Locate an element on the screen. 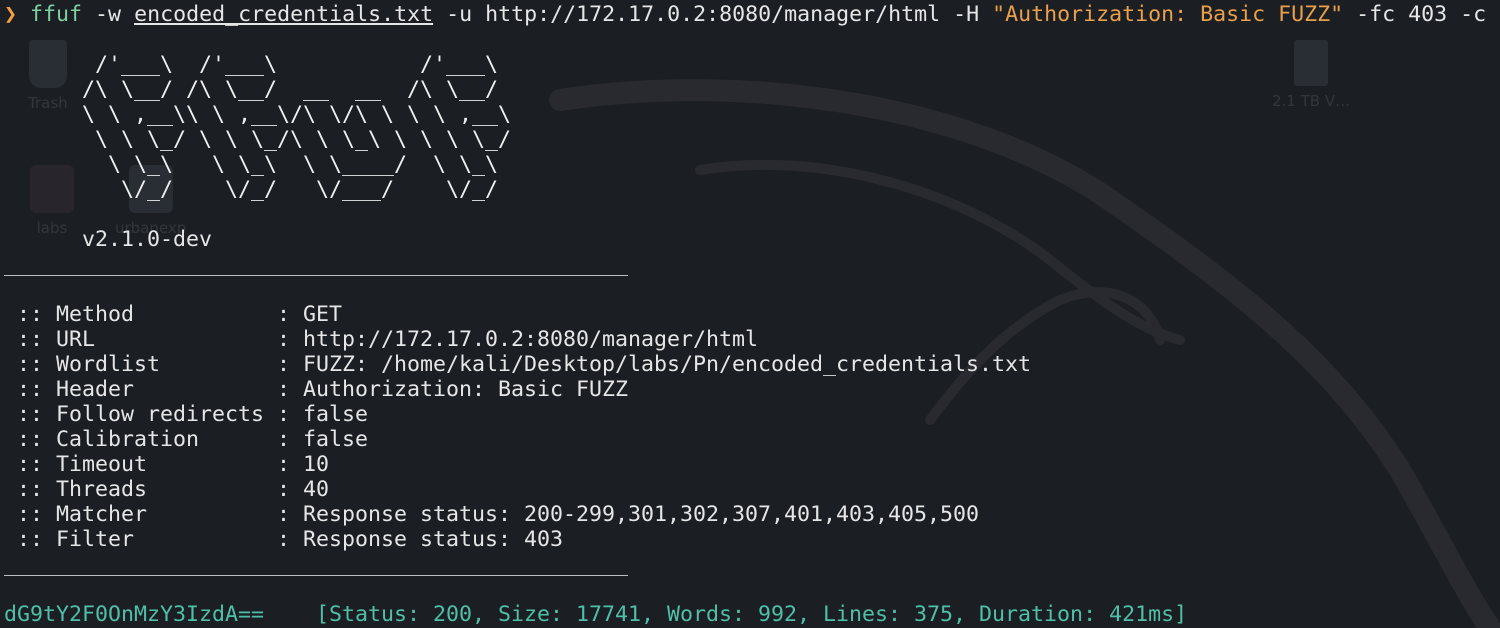 The width and height of the screenshot is (1500, 628). setting-key: :: Calibration is located at coordinates (141, 439).